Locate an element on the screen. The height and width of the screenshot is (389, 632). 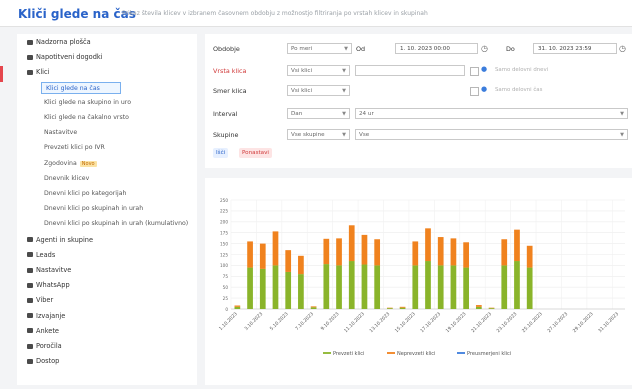
sidebar-item: Viber is located at coordinates (40, 300).